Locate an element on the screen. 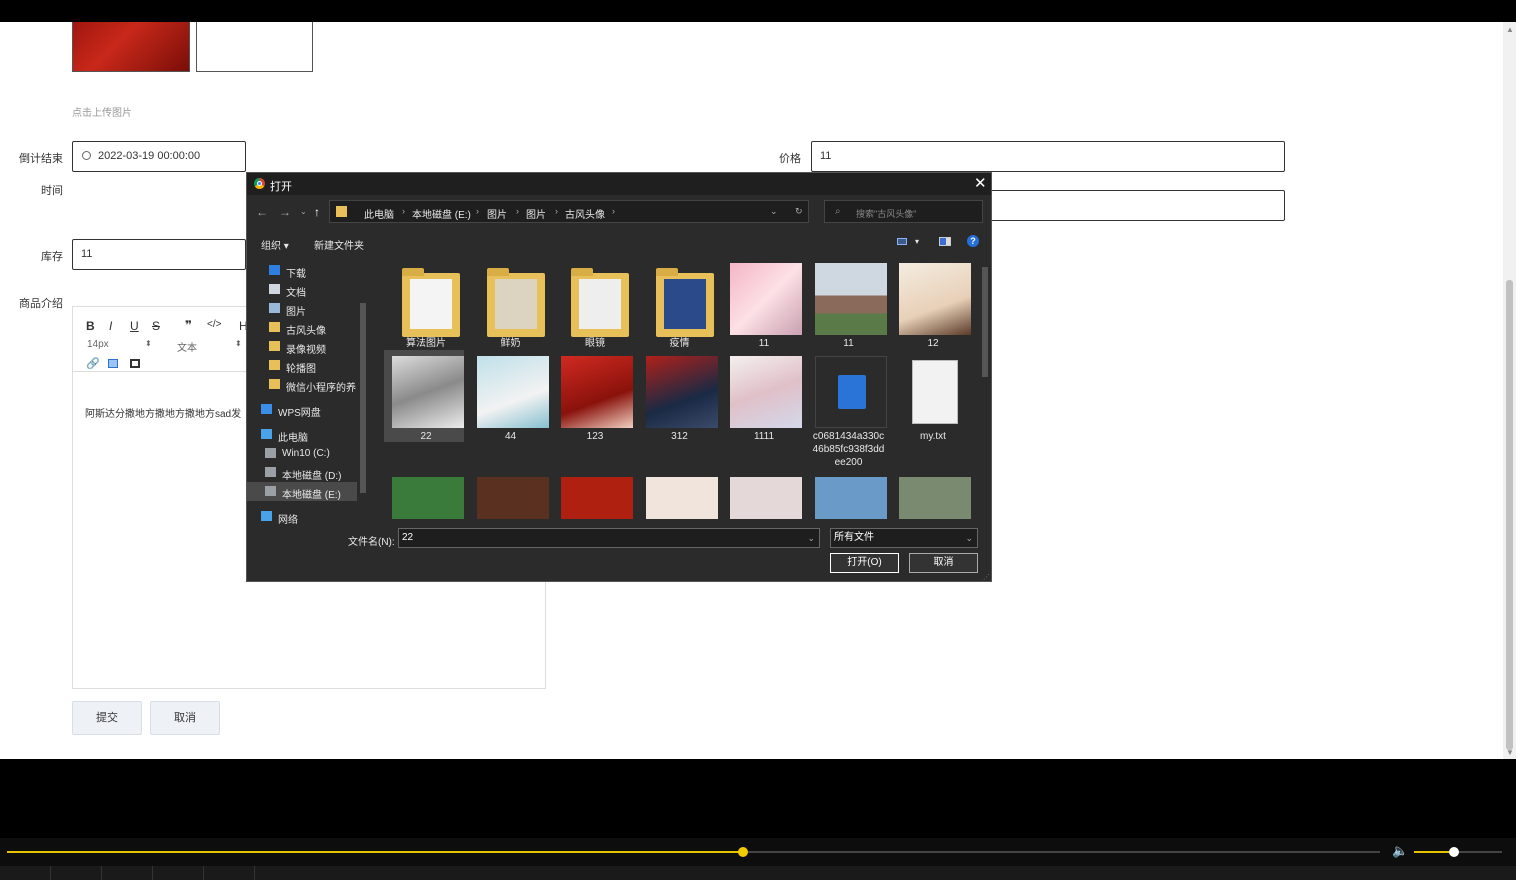  close-icon: ✕ is located at coordinates (980, 183).